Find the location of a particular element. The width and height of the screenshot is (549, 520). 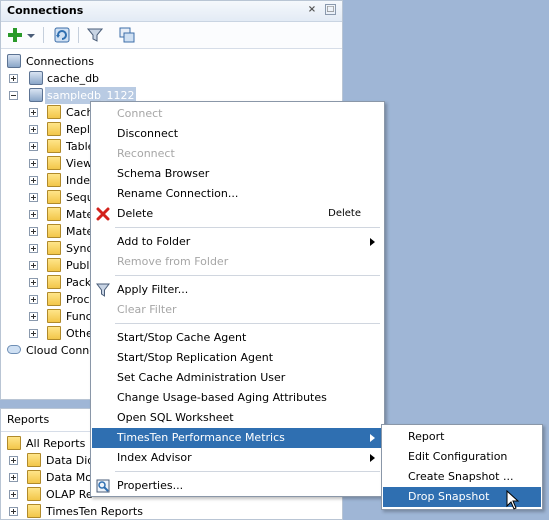

refresh-icon is located at coordinates (62, 35).